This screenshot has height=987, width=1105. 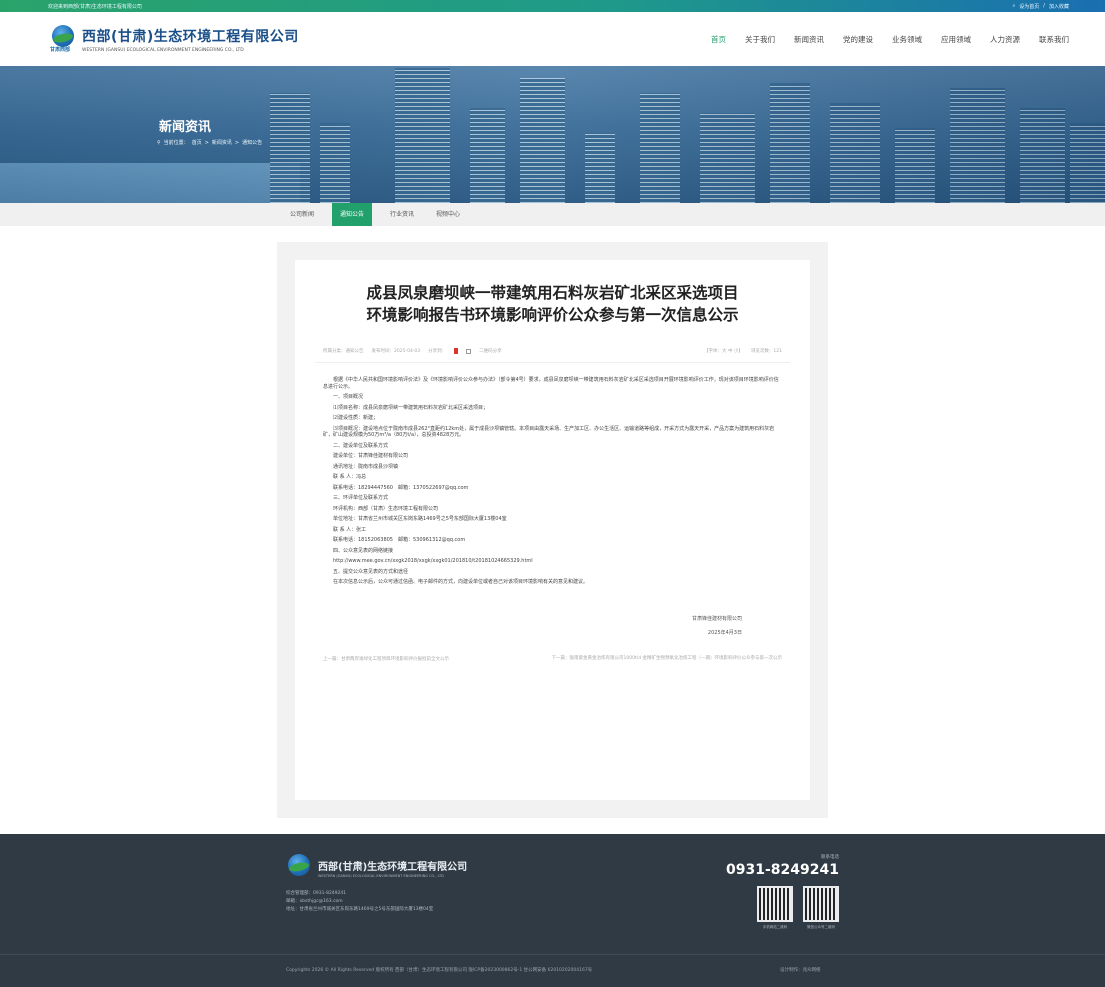 I want to click on set-homepage-link: 设为首页, so click(x=1029, y=6).